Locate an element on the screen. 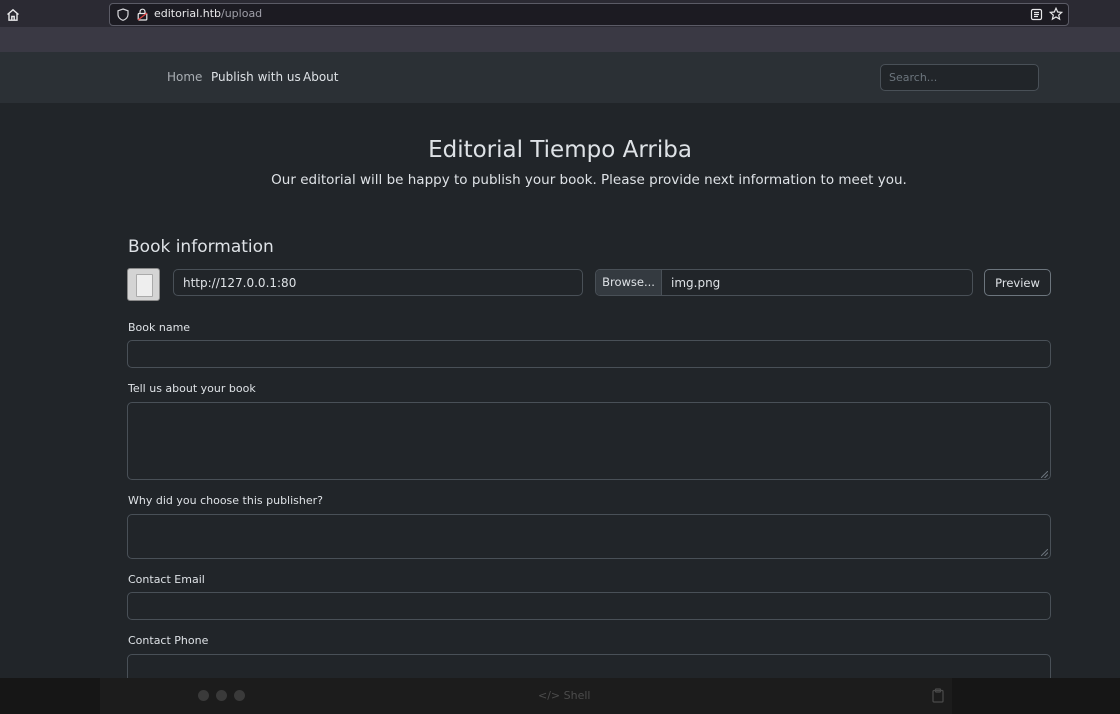 This screenshot has width=1120, height=714. about-book-textarea is located at coordinates (589, 441).